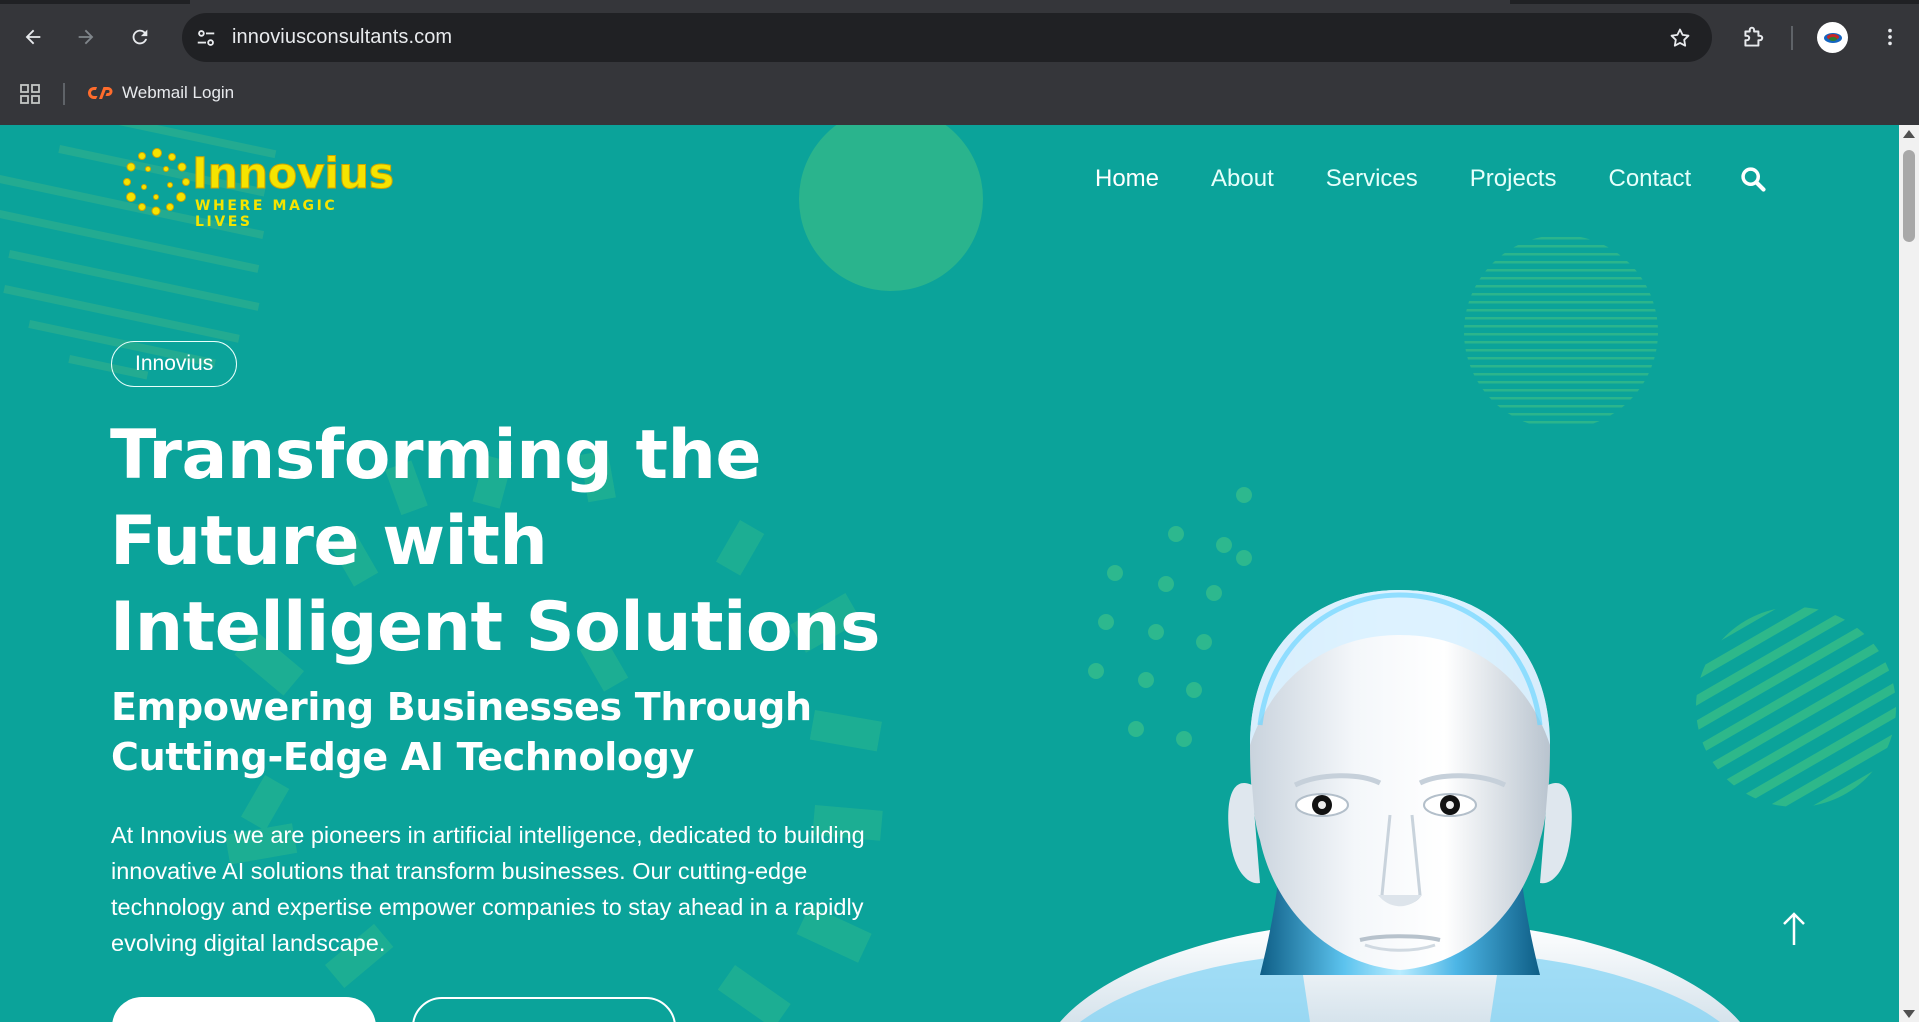  I want to click on scroll-down-arrow, so click(1909, 1014).